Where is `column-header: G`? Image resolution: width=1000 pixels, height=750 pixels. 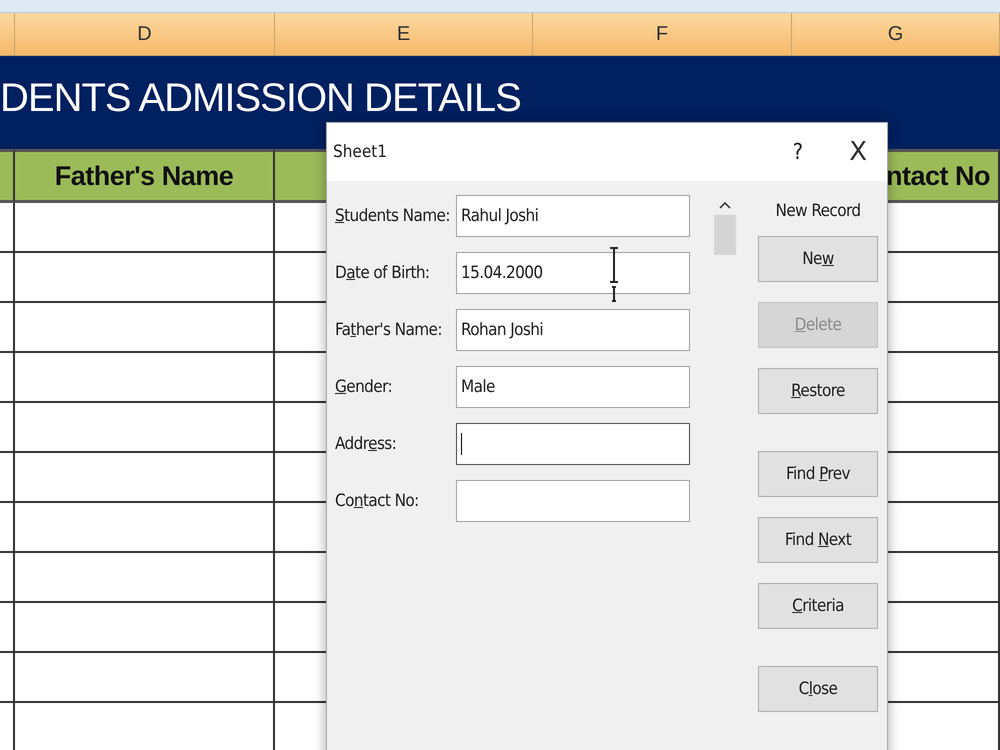 column-header: G is located at coordinates (896, 34).